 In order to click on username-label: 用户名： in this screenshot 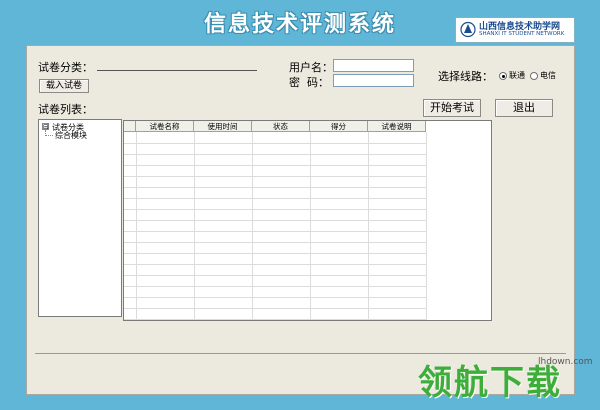, I will do `click(311, 67)`.